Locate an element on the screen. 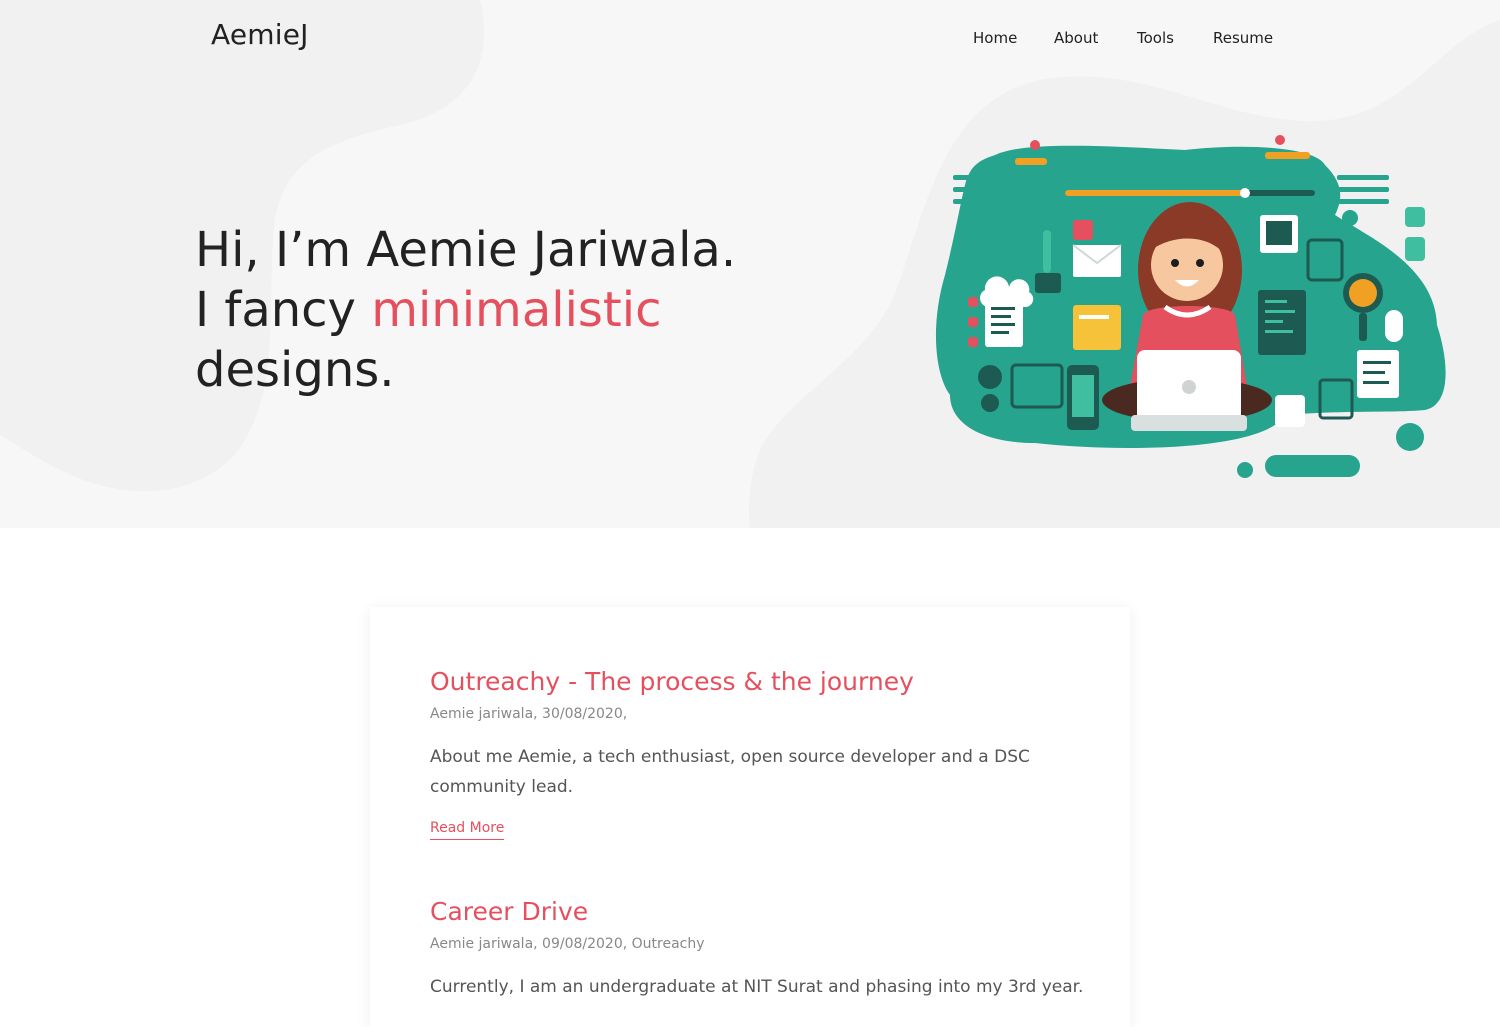 This screenshot has height=1027, width=1500. post-title: Career Drive is located at coordinates (760, 911).